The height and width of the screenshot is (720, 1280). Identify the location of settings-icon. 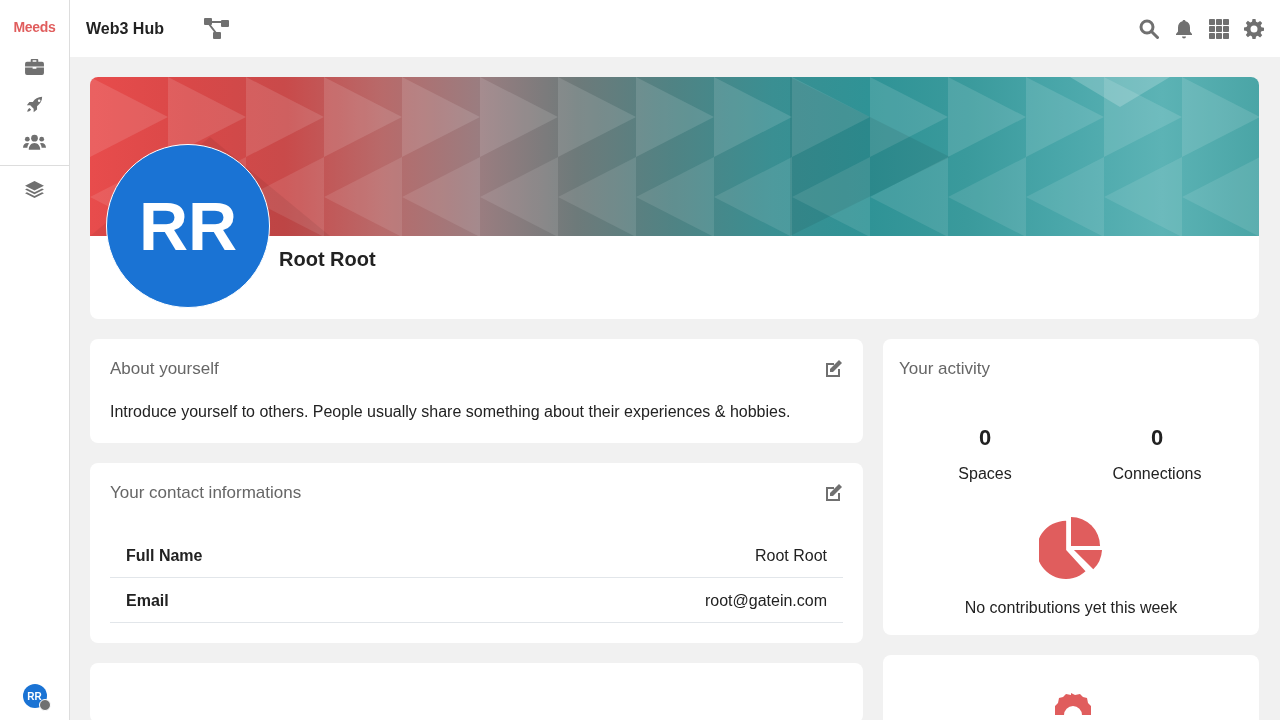
(1254, 28).